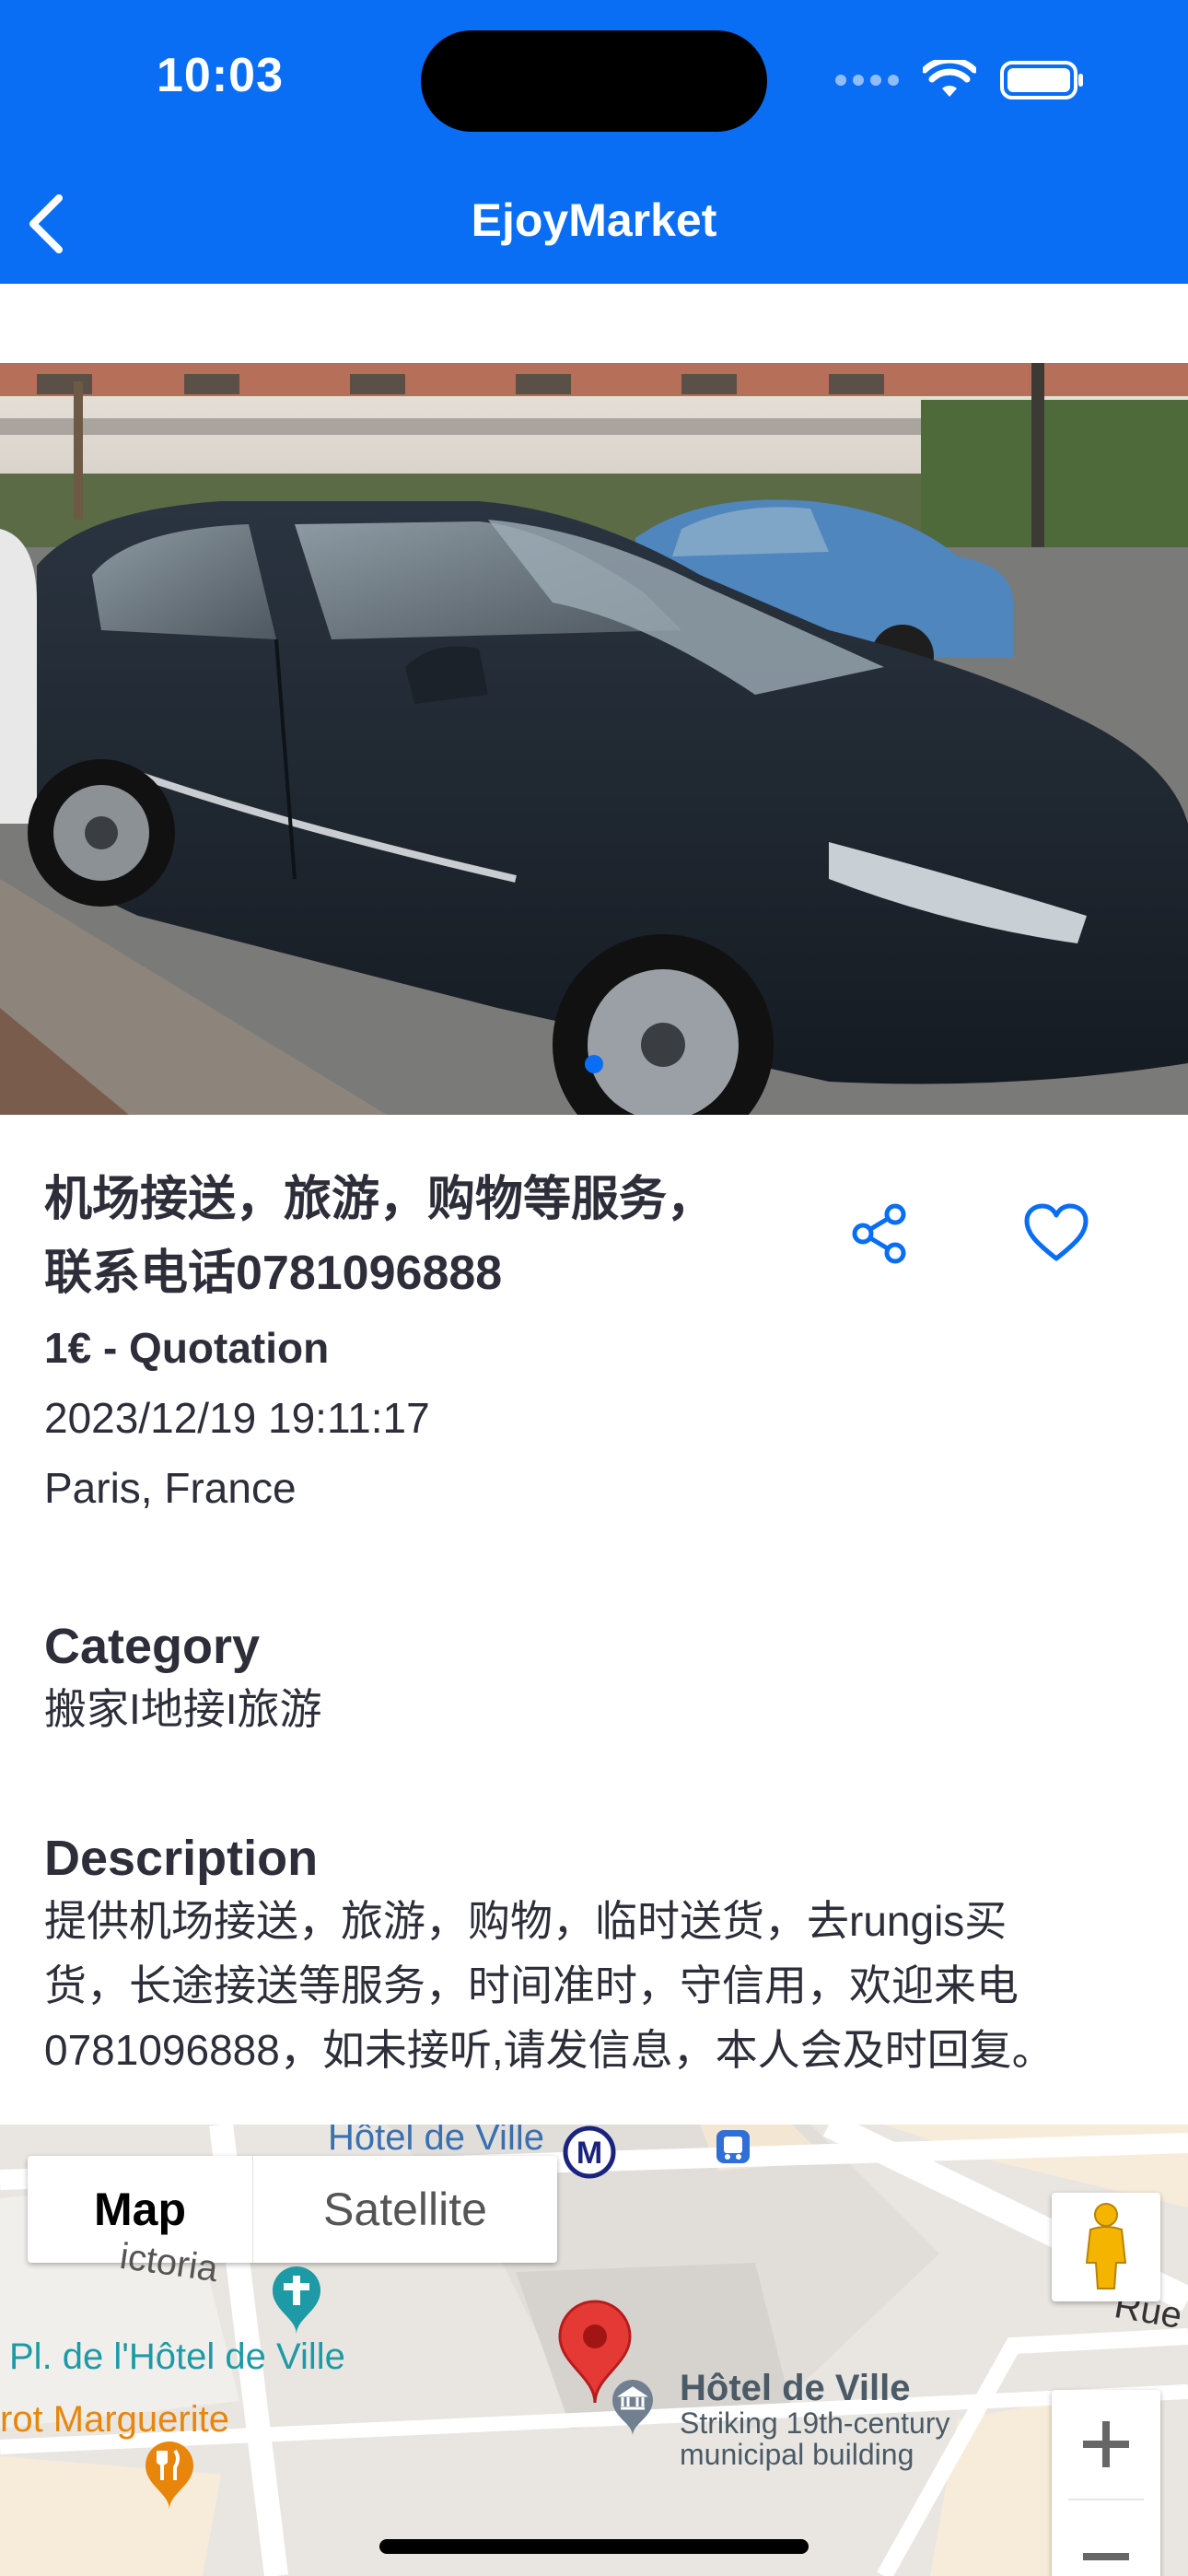  What do you see at coordinates (815, 2423) in the screenshot?
I see `poi-desc-line1: Striking 19th-century` at bounding box center [815, 2423].